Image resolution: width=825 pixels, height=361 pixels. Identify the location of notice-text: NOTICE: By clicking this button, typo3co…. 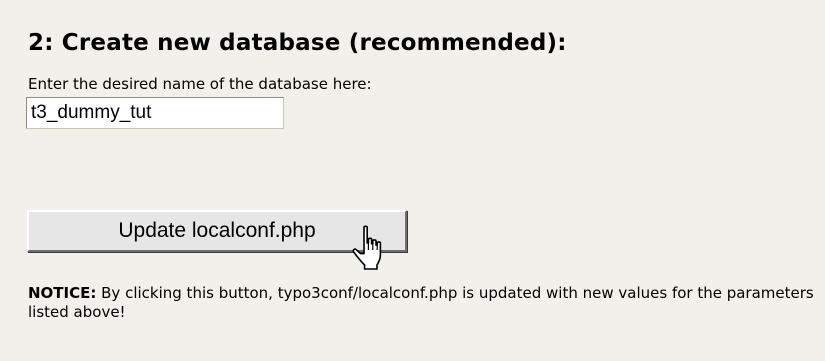
(423, 303).